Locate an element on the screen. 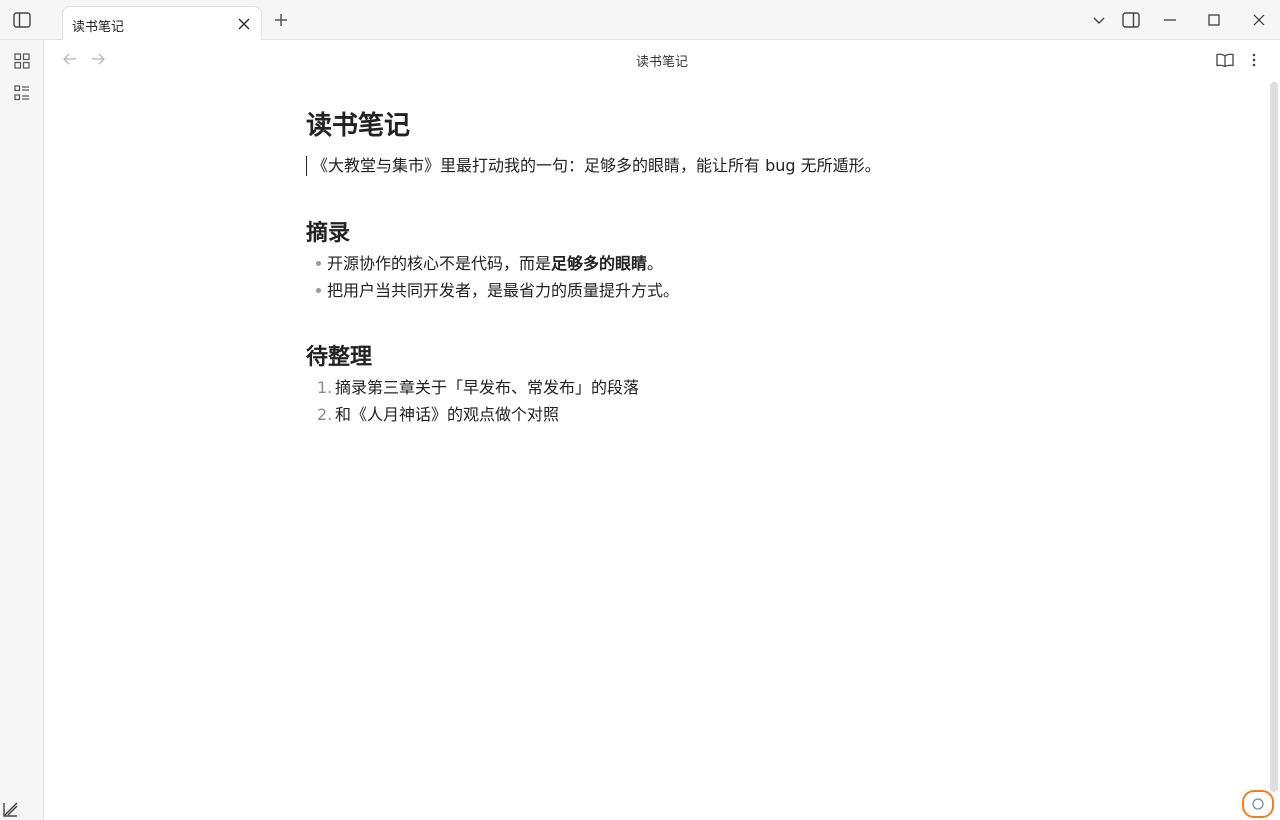  list-item-bold: 足够多的眼睛 is located at coordinates (599, 263).